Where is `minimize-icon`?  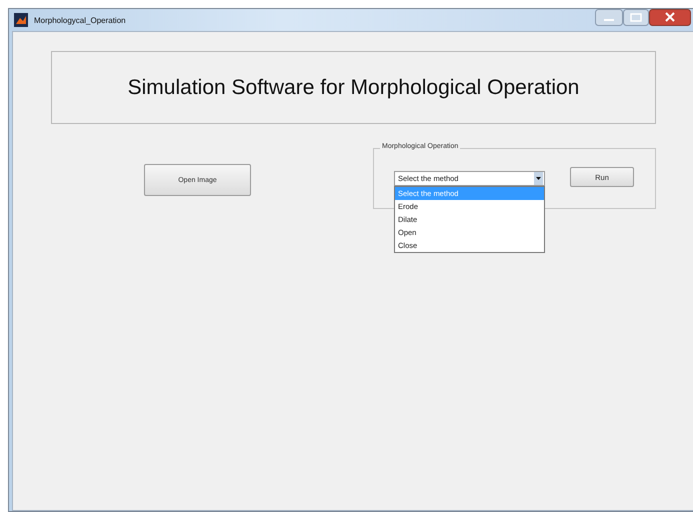
minimize-icon is located at coordinates (609, 17).